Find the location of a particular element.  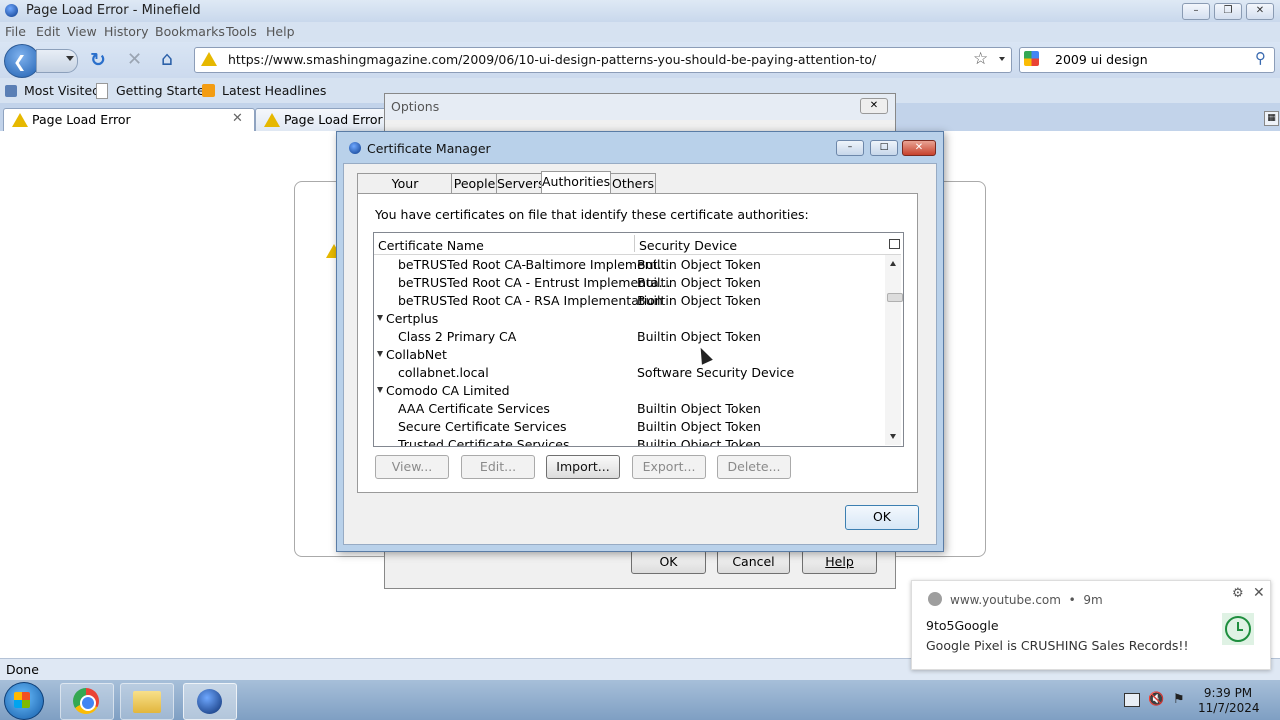

search-magnifier-icon: ⚲ is located at coordinates (1260, 58).